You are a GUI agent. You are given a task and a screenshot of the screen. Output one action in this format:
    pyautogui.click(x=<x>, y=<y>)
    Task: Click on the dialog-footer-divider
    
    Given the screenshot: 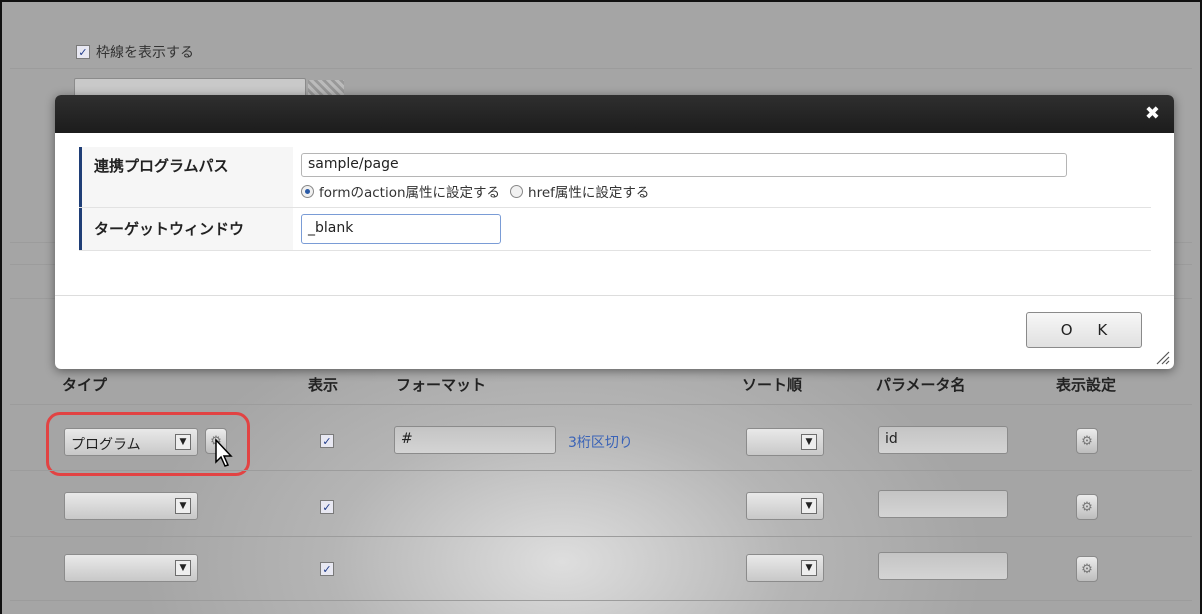 What is the action you would take?
    pyautogui.click(x=614, y=295)
    